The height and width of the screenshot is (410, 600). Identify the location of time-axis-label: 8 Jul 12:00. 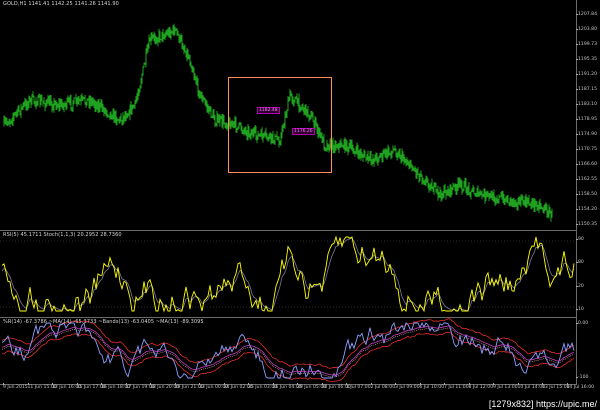
(481, 386).